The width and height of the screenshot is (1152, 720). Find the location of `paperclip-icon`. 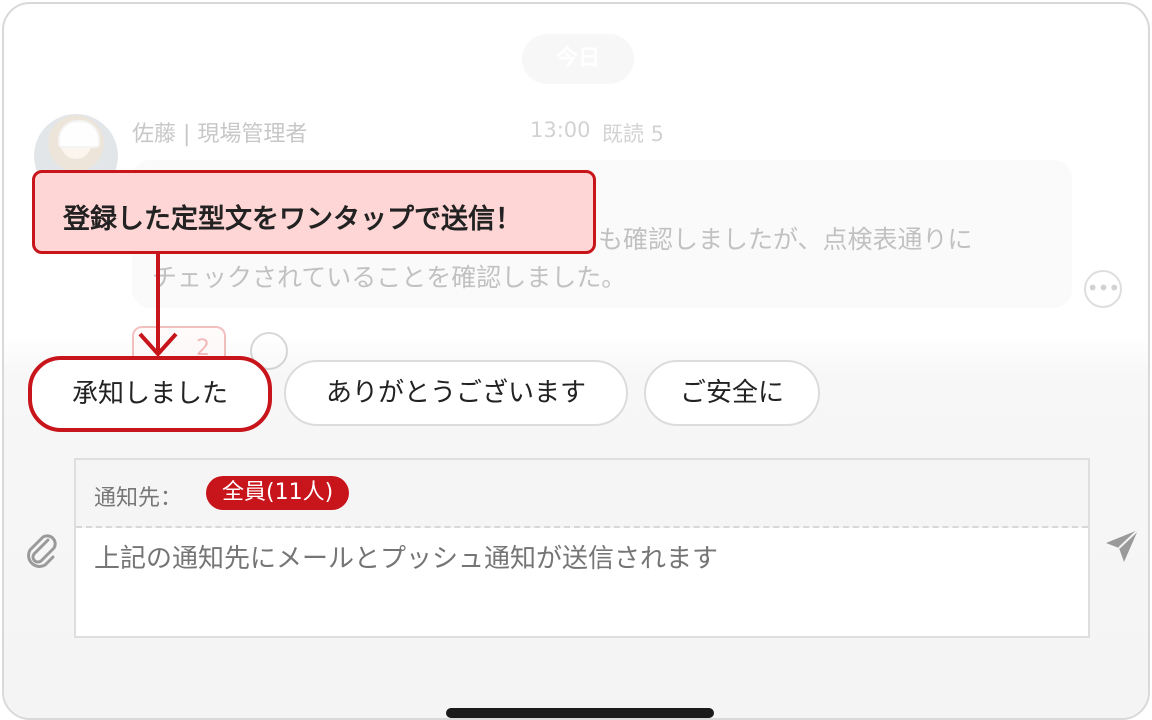

paperclip-icon is located at coordinates (41, 549).